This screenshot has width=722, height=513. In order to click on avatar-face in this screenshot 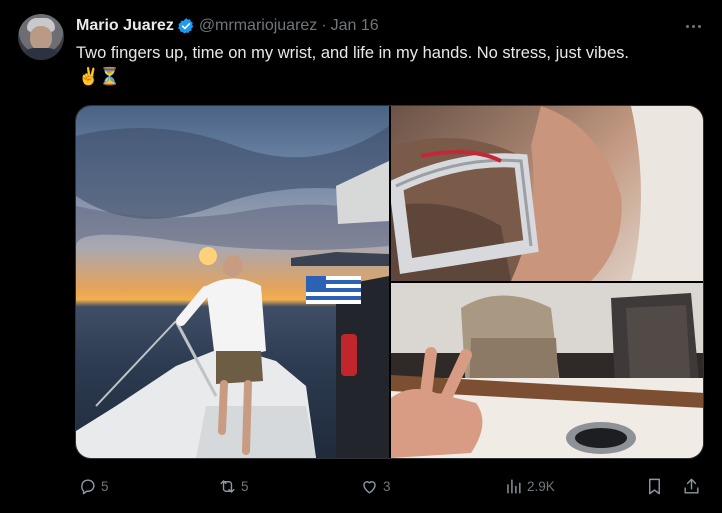, I will do `click(41, 38)`.